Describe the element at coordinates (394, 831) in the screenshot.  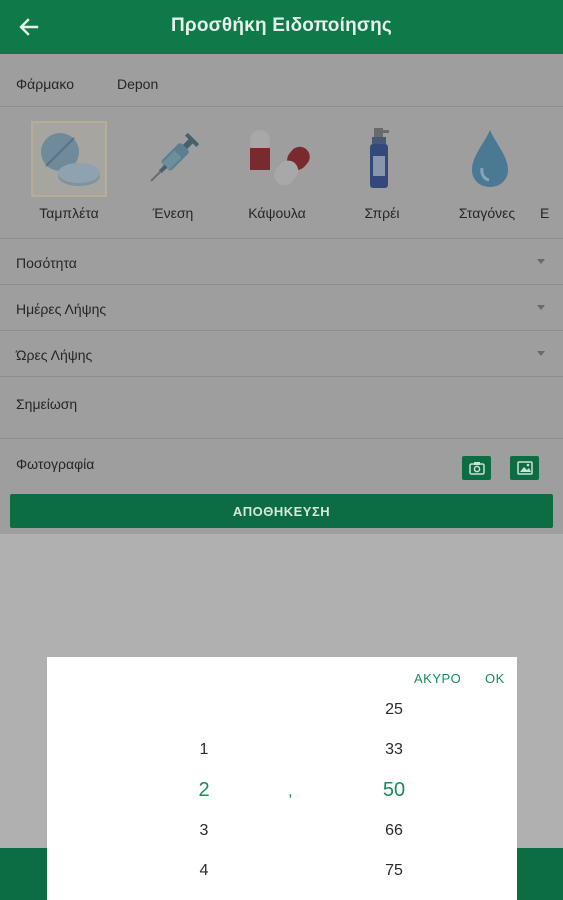
I see `picker-value: 66` at that location.